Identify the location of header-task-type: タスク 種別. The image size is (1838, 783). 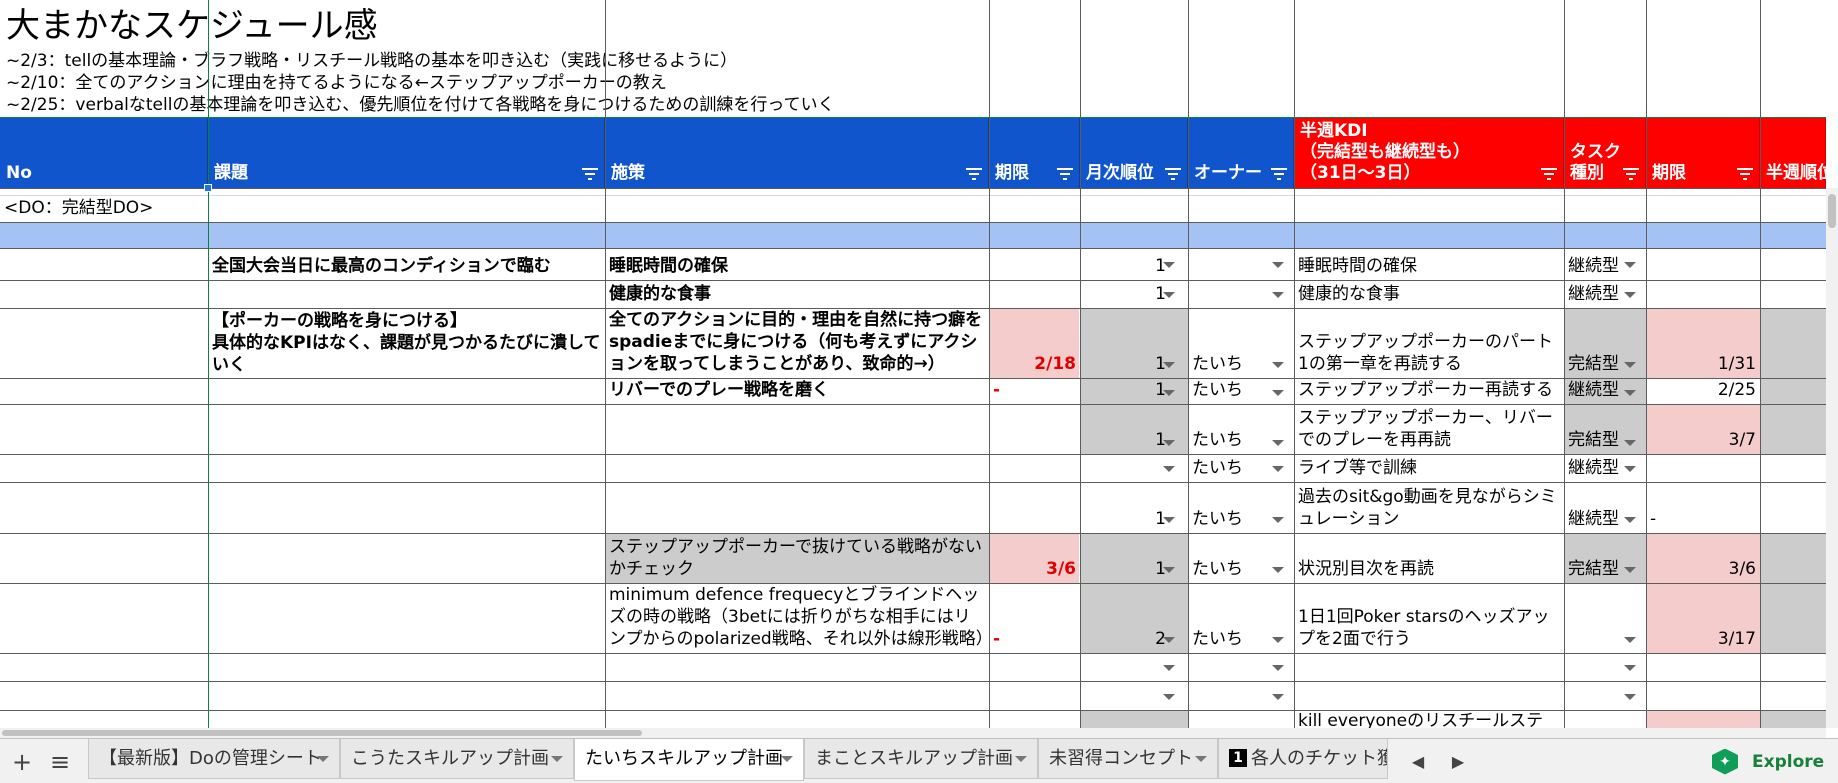
(1605, 153).